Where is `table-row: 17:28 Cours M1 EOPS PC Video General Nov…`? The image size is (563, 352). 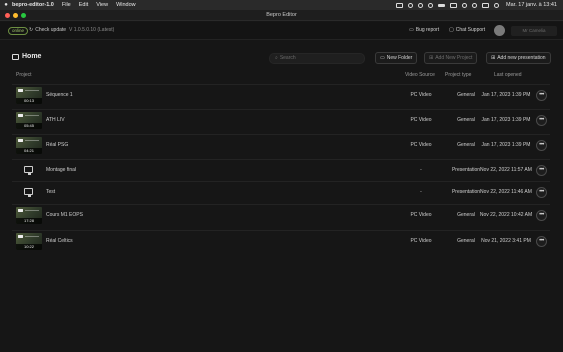
table-row: 17:28 Cours M1 EOPS PC Video General Nov… is located at coordinates (281, 215).